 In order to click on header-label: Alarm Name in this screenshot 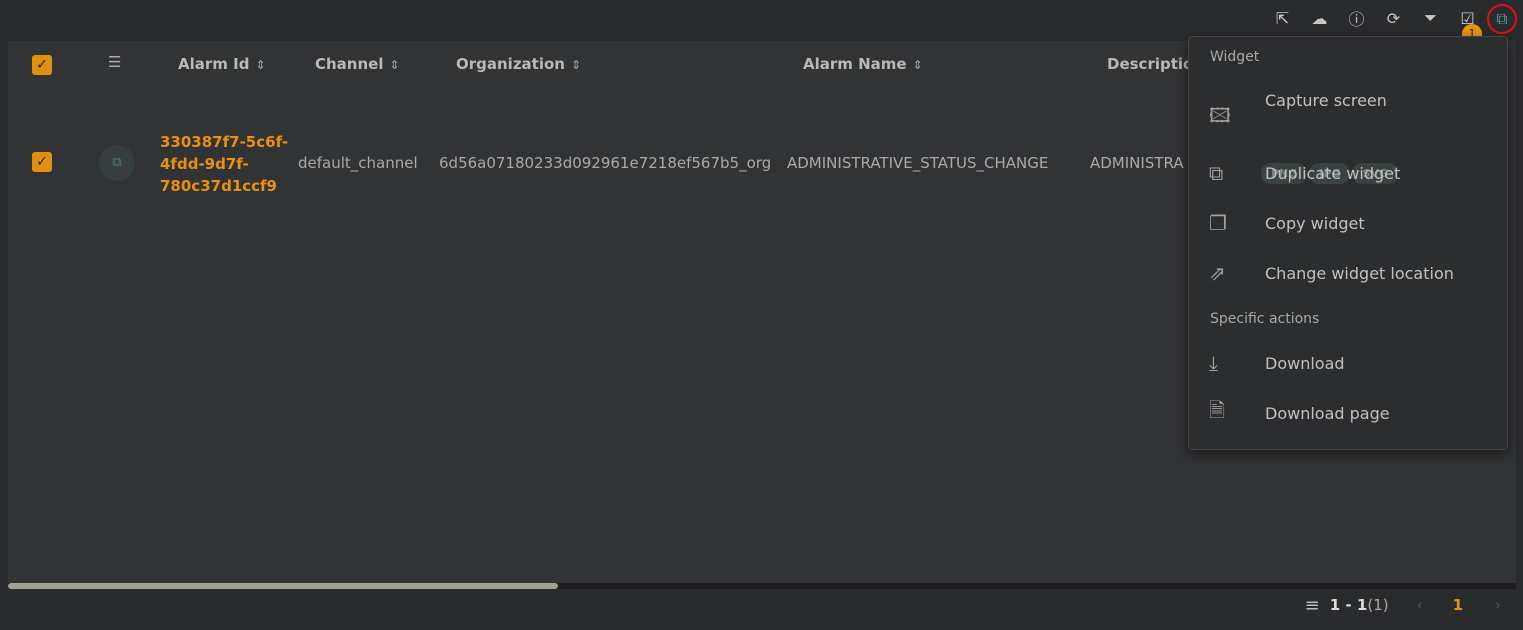, I will do `click(855, 64)`.